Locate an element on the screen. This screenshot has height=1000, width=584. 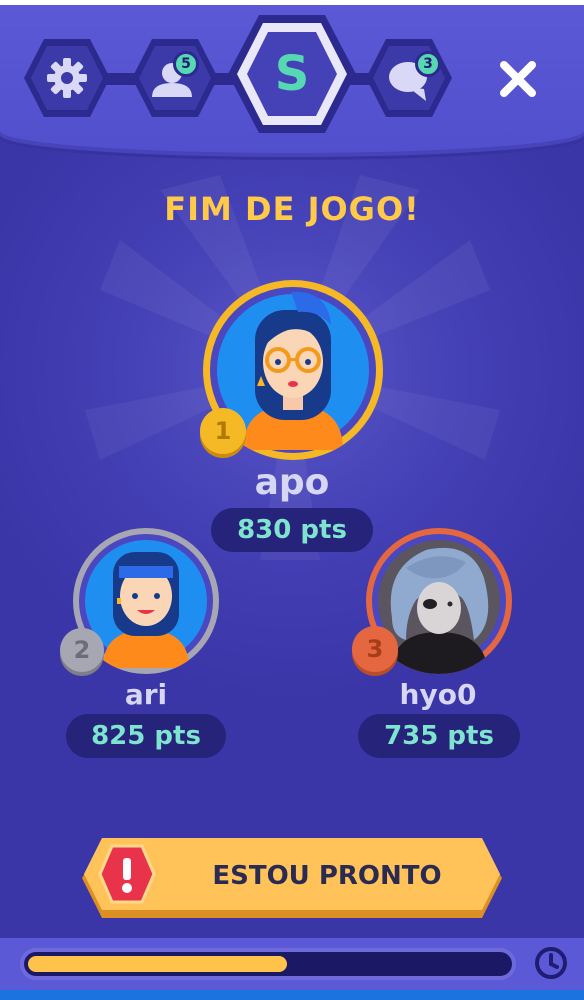
likes-button: 5 is located at coordinates (175, 78).